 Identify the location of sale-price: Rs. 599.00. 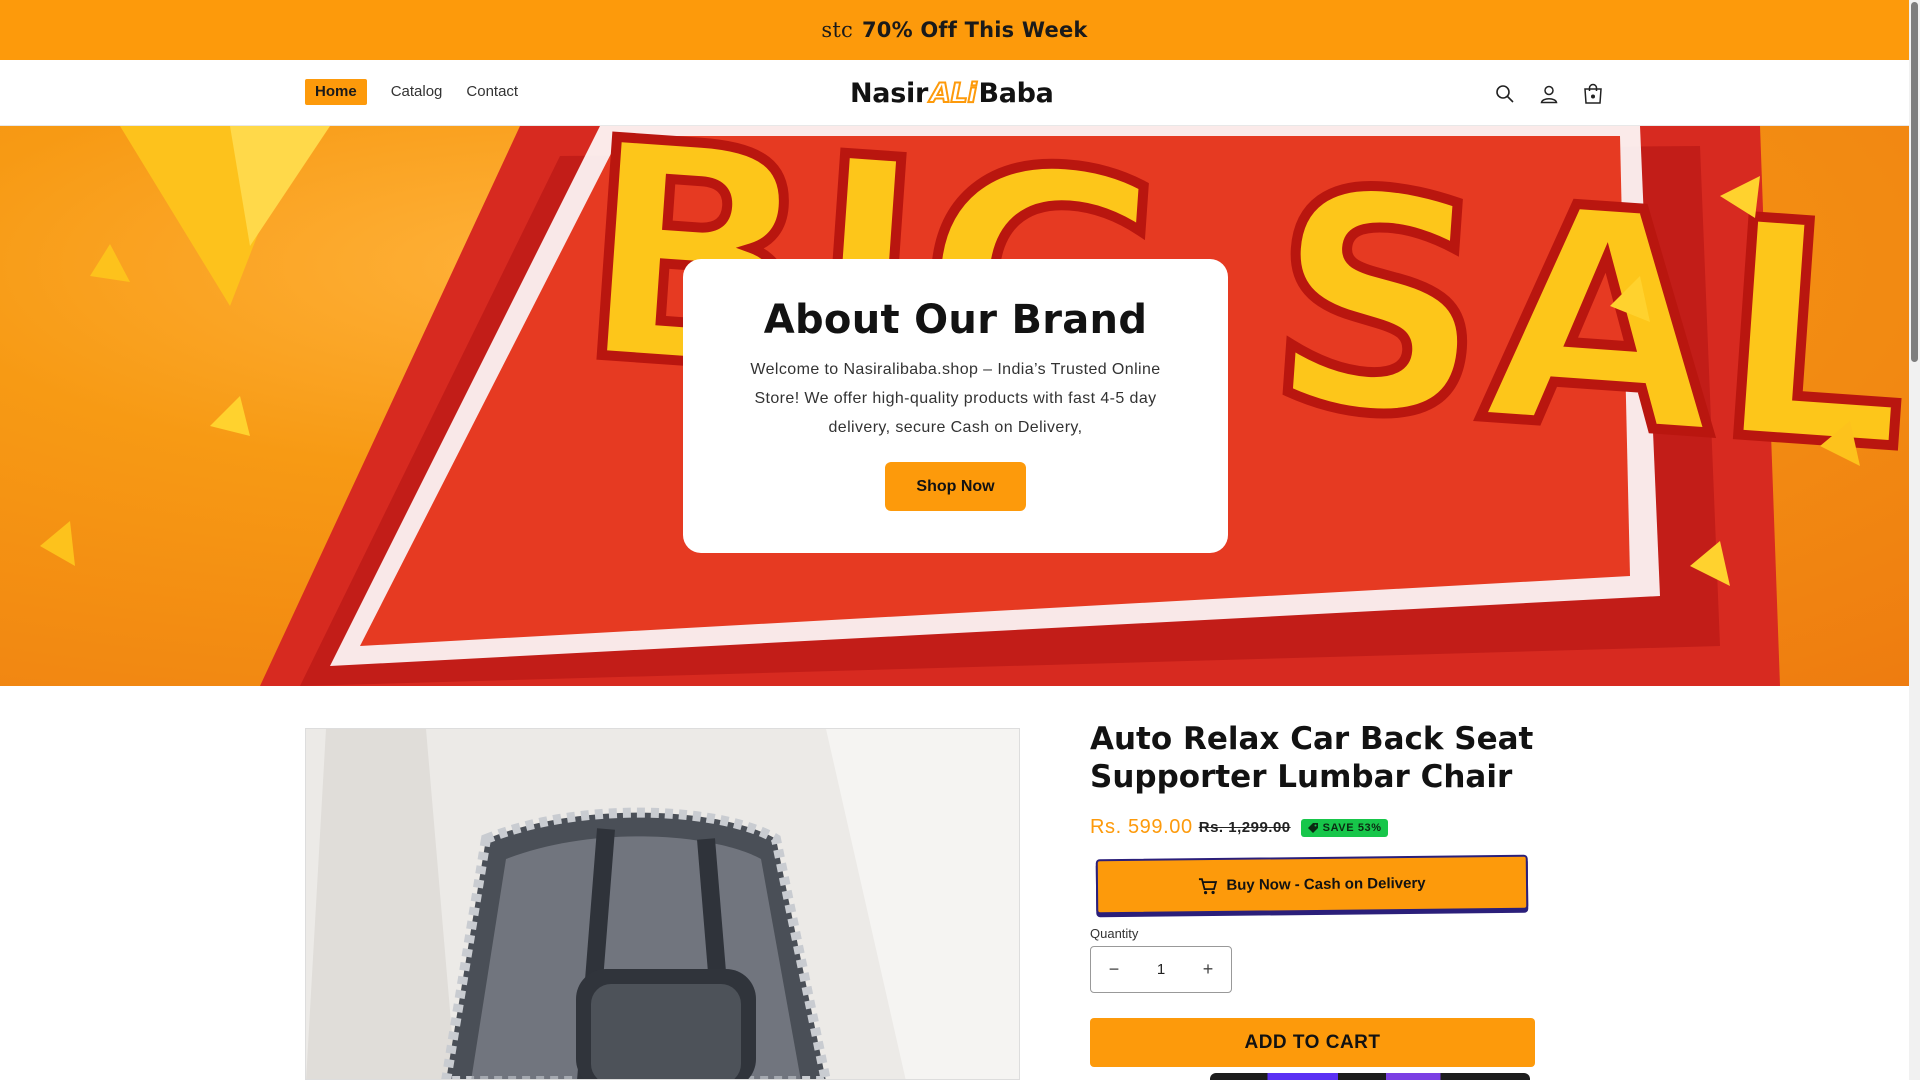
(1141, 827).